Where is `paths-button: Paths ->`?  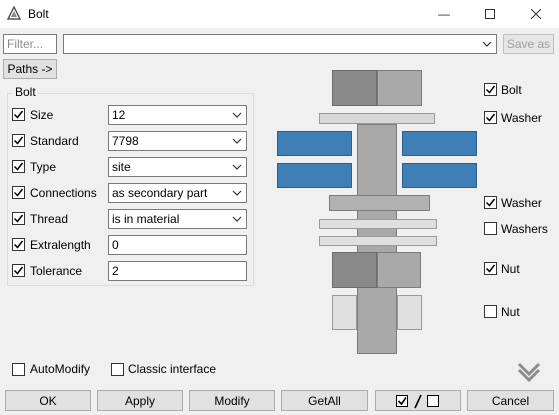 paths-button: Paths -> is located at coordinates (30, 69).